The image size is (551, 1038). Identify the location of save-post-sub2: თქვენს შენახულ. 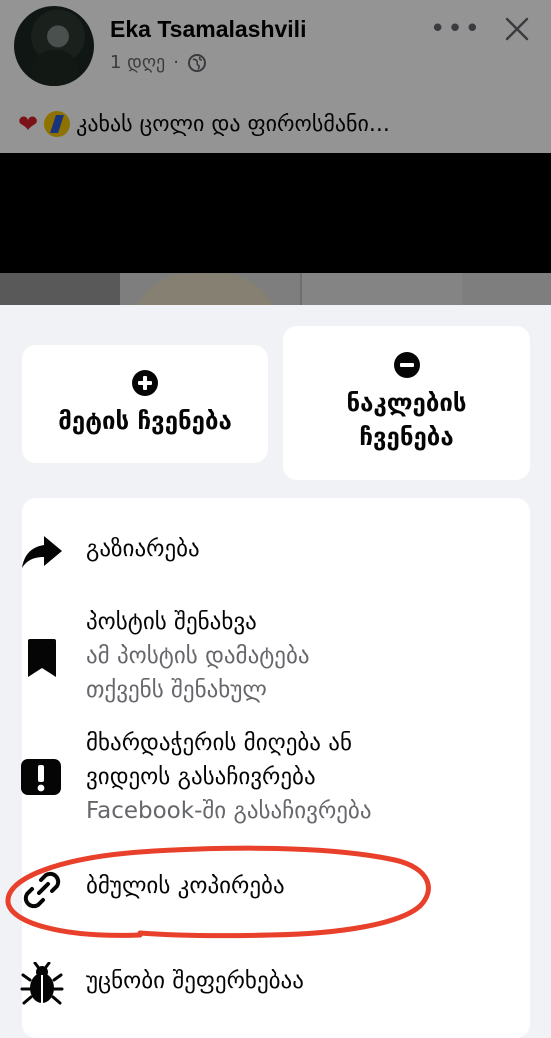
(176, 690).